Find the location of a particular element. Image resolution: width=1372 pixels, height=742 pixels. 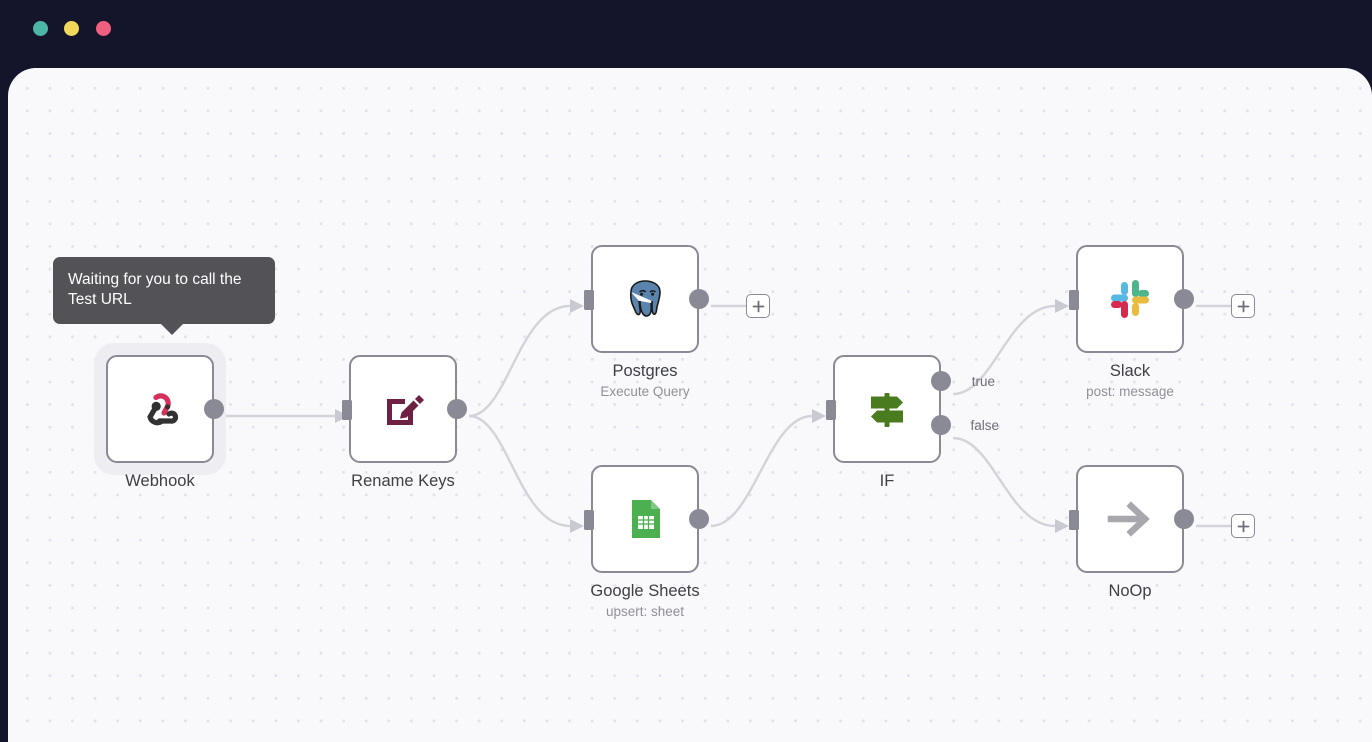

node-label-group: Google Sheets upsert: sheet is located at coordinates (645, 601).